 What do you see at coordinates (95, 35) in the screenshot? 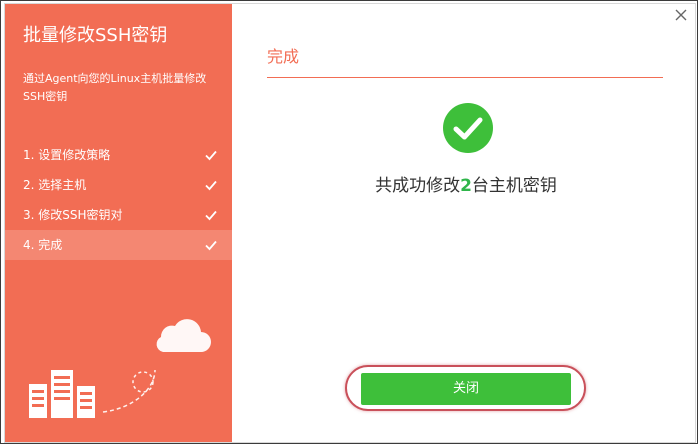
I see `wizard-title: 批量修改SSH密钥` at bounding box center [95, 35].